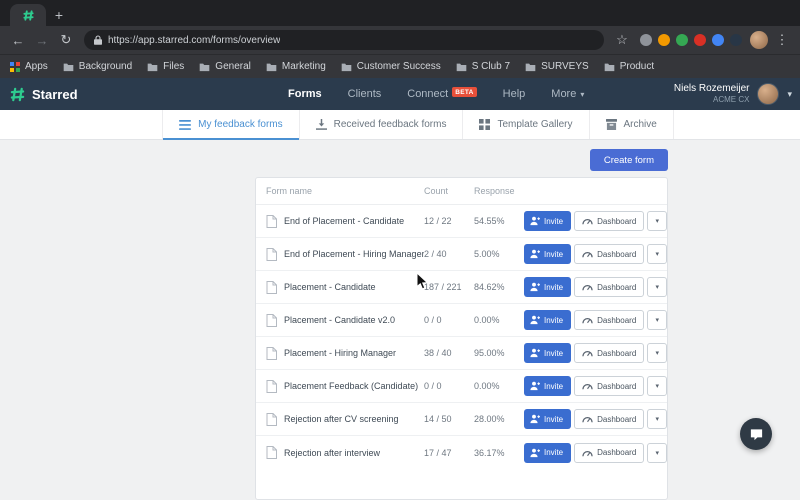 Image resolution: width=800 pixels, height=500 pixels. I want to click on new-tab-button: +, so click(59, 15).